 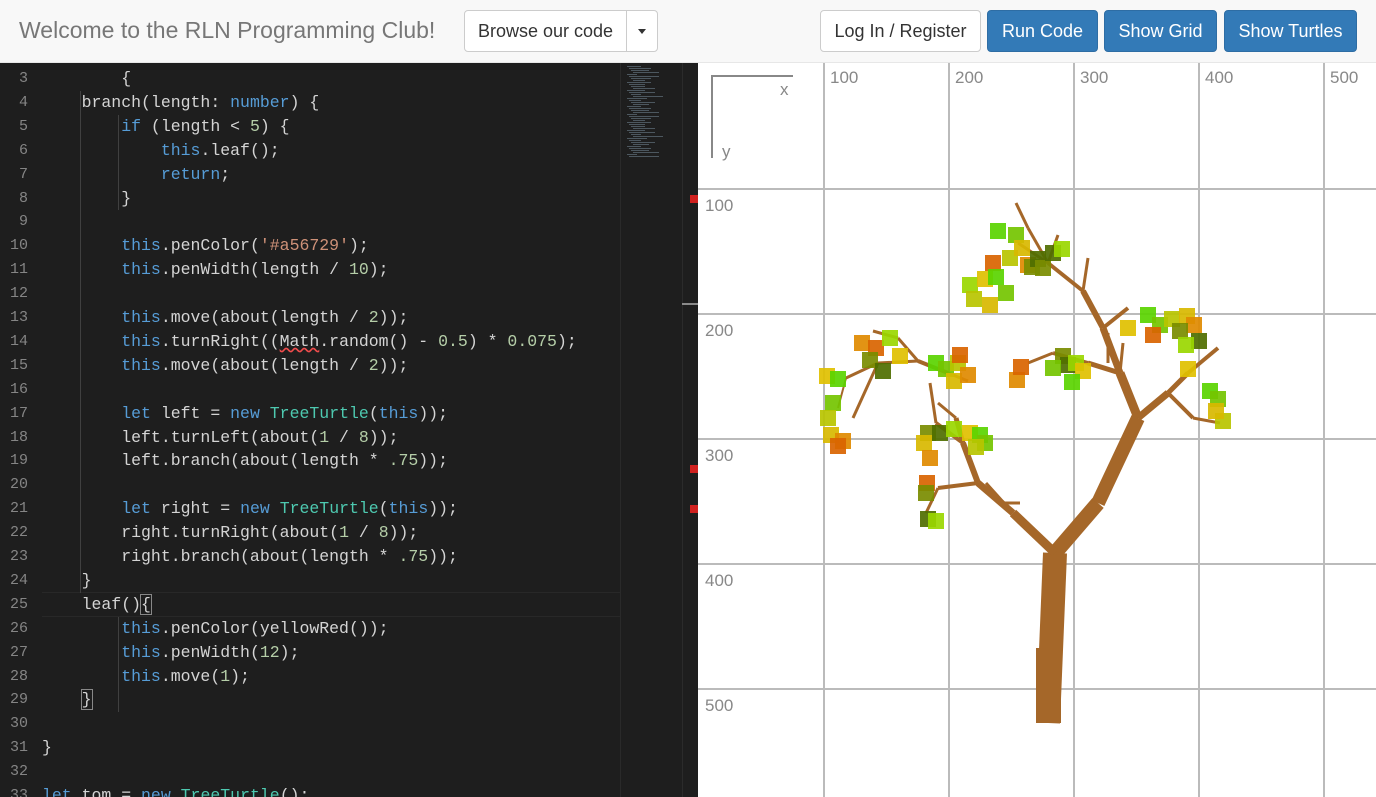 What do you see at coordinates (86, 79) in the screenshot?
I see `code-line: {` at bounding box center [86, 79].